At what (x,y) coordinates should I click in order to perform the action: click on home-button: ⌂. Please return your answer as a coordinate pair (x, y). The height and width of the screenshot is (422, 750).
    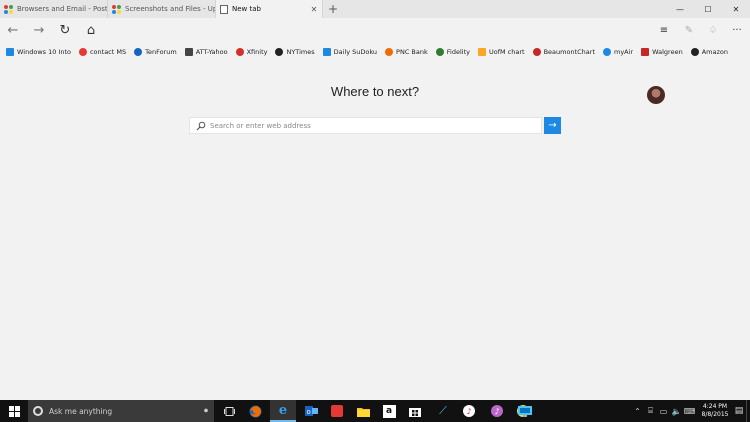
    Looking at the image, I should click on (91, 30).